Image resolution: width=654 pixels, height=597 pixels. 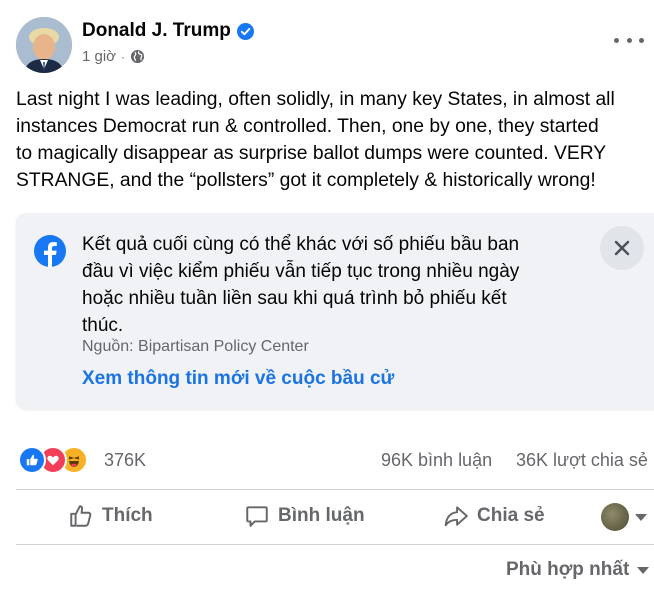 What do you see at coordinates (125, 460) in the screenshot?
I see `reaction-count: 376K` at bounding box center [125, 460].